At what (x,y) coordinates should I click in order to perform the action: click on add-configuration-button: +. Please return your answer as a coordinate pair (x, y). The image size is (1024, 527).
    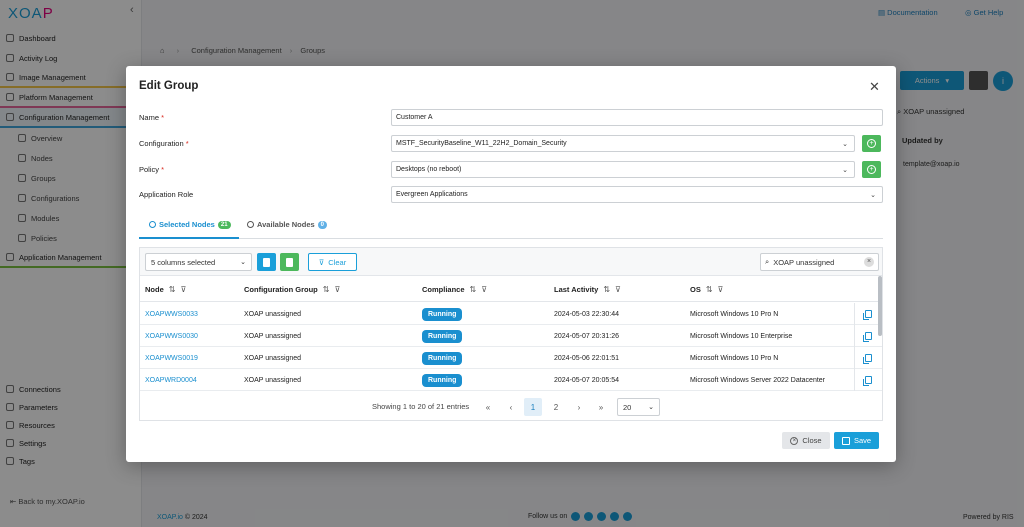
    Looking at the image, I should click on (871, 143).